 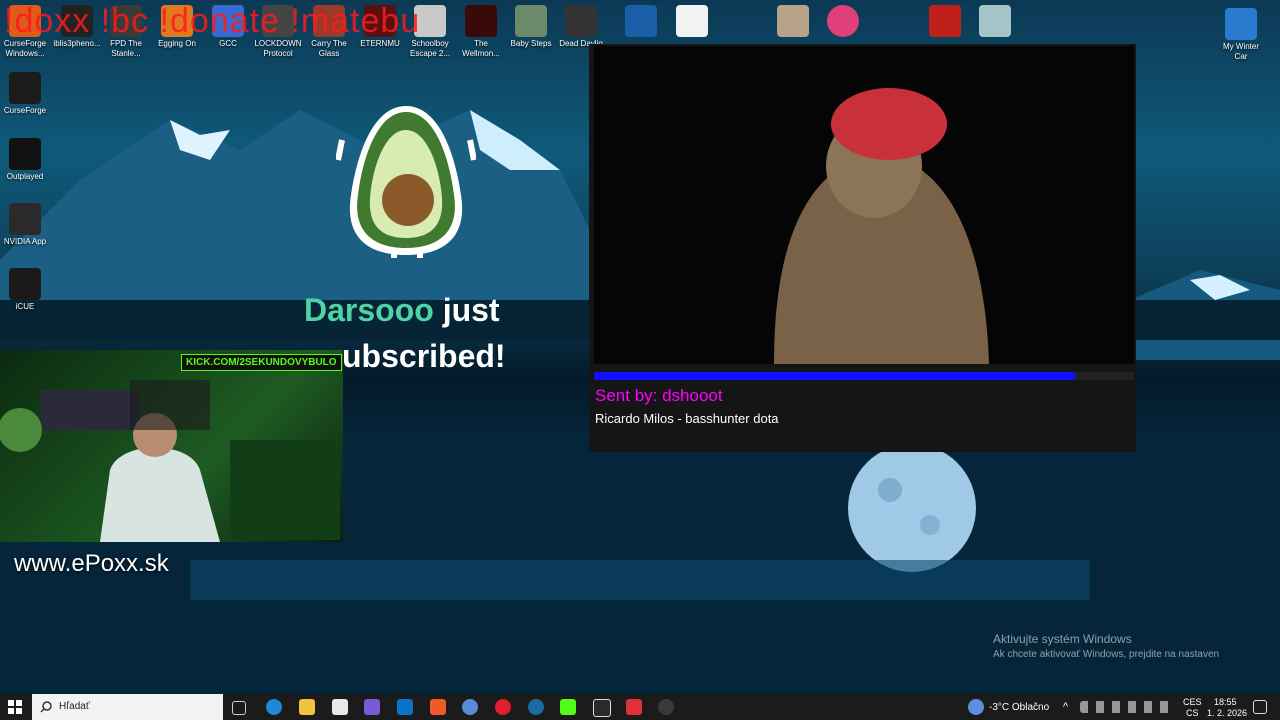 I want to click on desktop-icon: Dead Daylig, so click(x=581, y=27).